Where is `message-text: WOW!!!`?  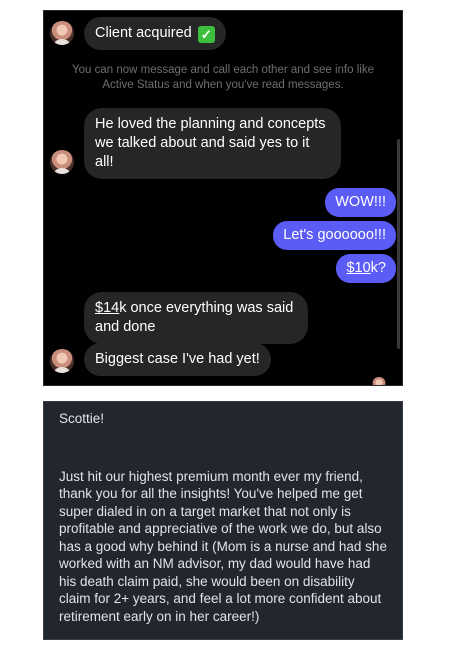
message-text: WOW!!! is located at coordinates (360, 202).